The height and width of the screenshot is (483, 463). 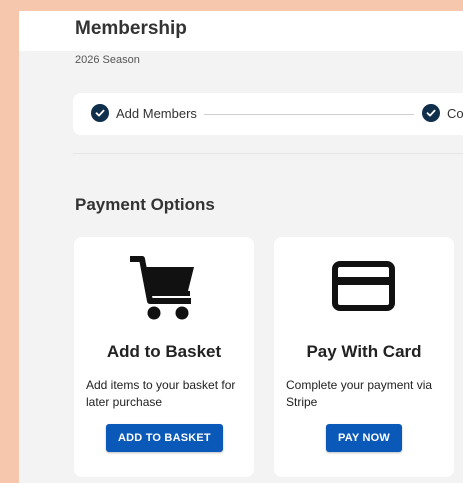 I want to click on page-title: Membership, so click(x=131, y=28).